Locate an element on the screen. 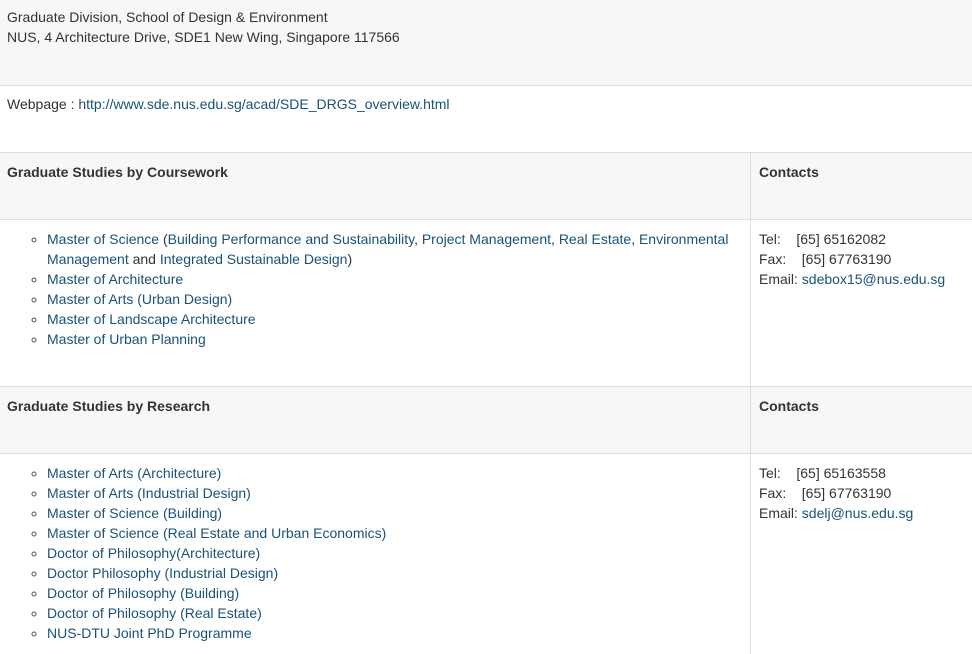 This screenshot has width=972, height=654. tel-line: Tel: [65] 65163558 is located at coordinates (862, 473).